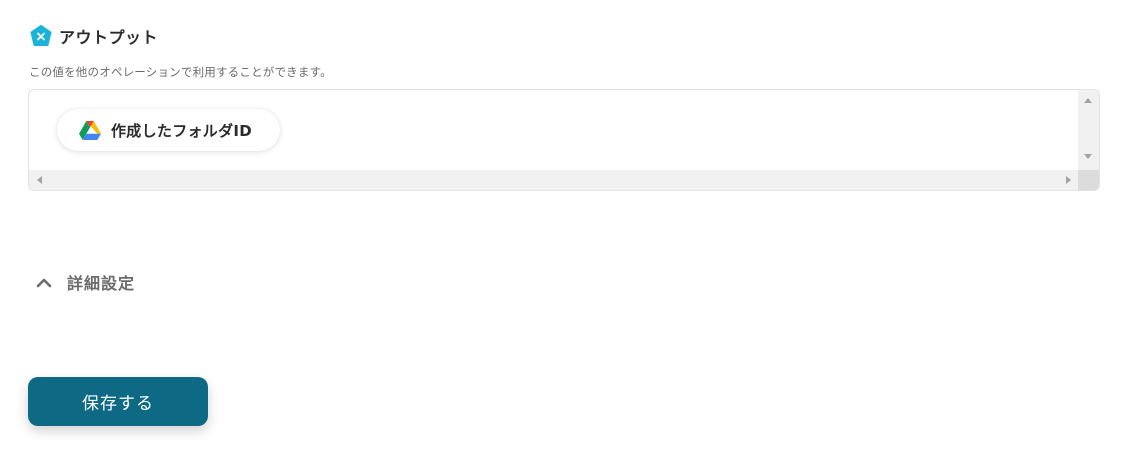 Image resolution: width=1122 pixels, height=450 pixels. I want to click on advanced-settings-toggle: 詳細設定, so click(85, 282).